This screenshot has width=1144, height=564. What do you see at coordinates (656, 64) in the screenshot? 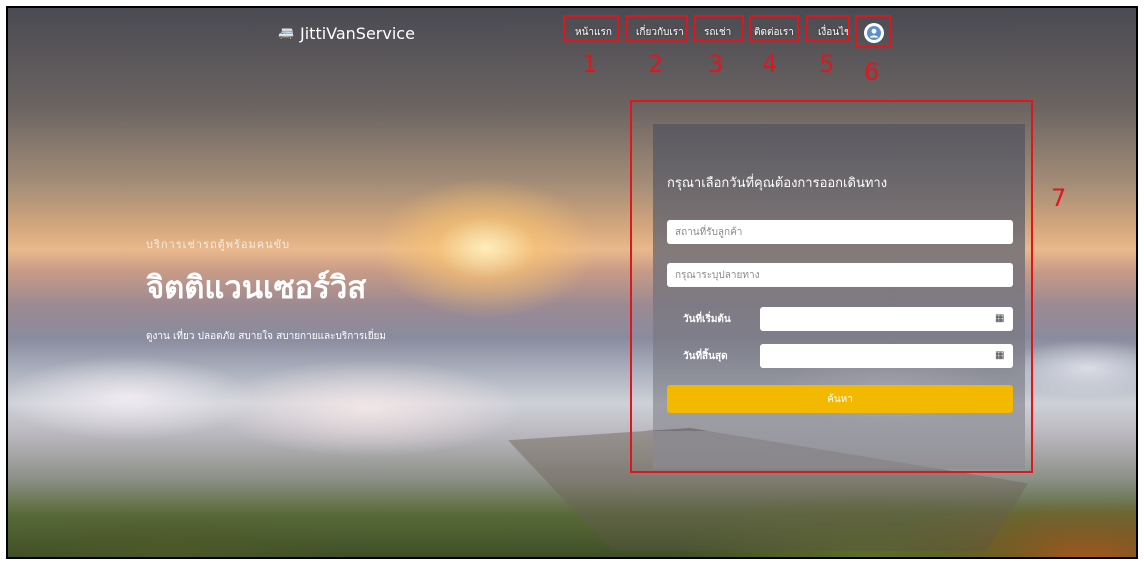
I see `annotation-number-2: 2` at bounding box center [656, 64].